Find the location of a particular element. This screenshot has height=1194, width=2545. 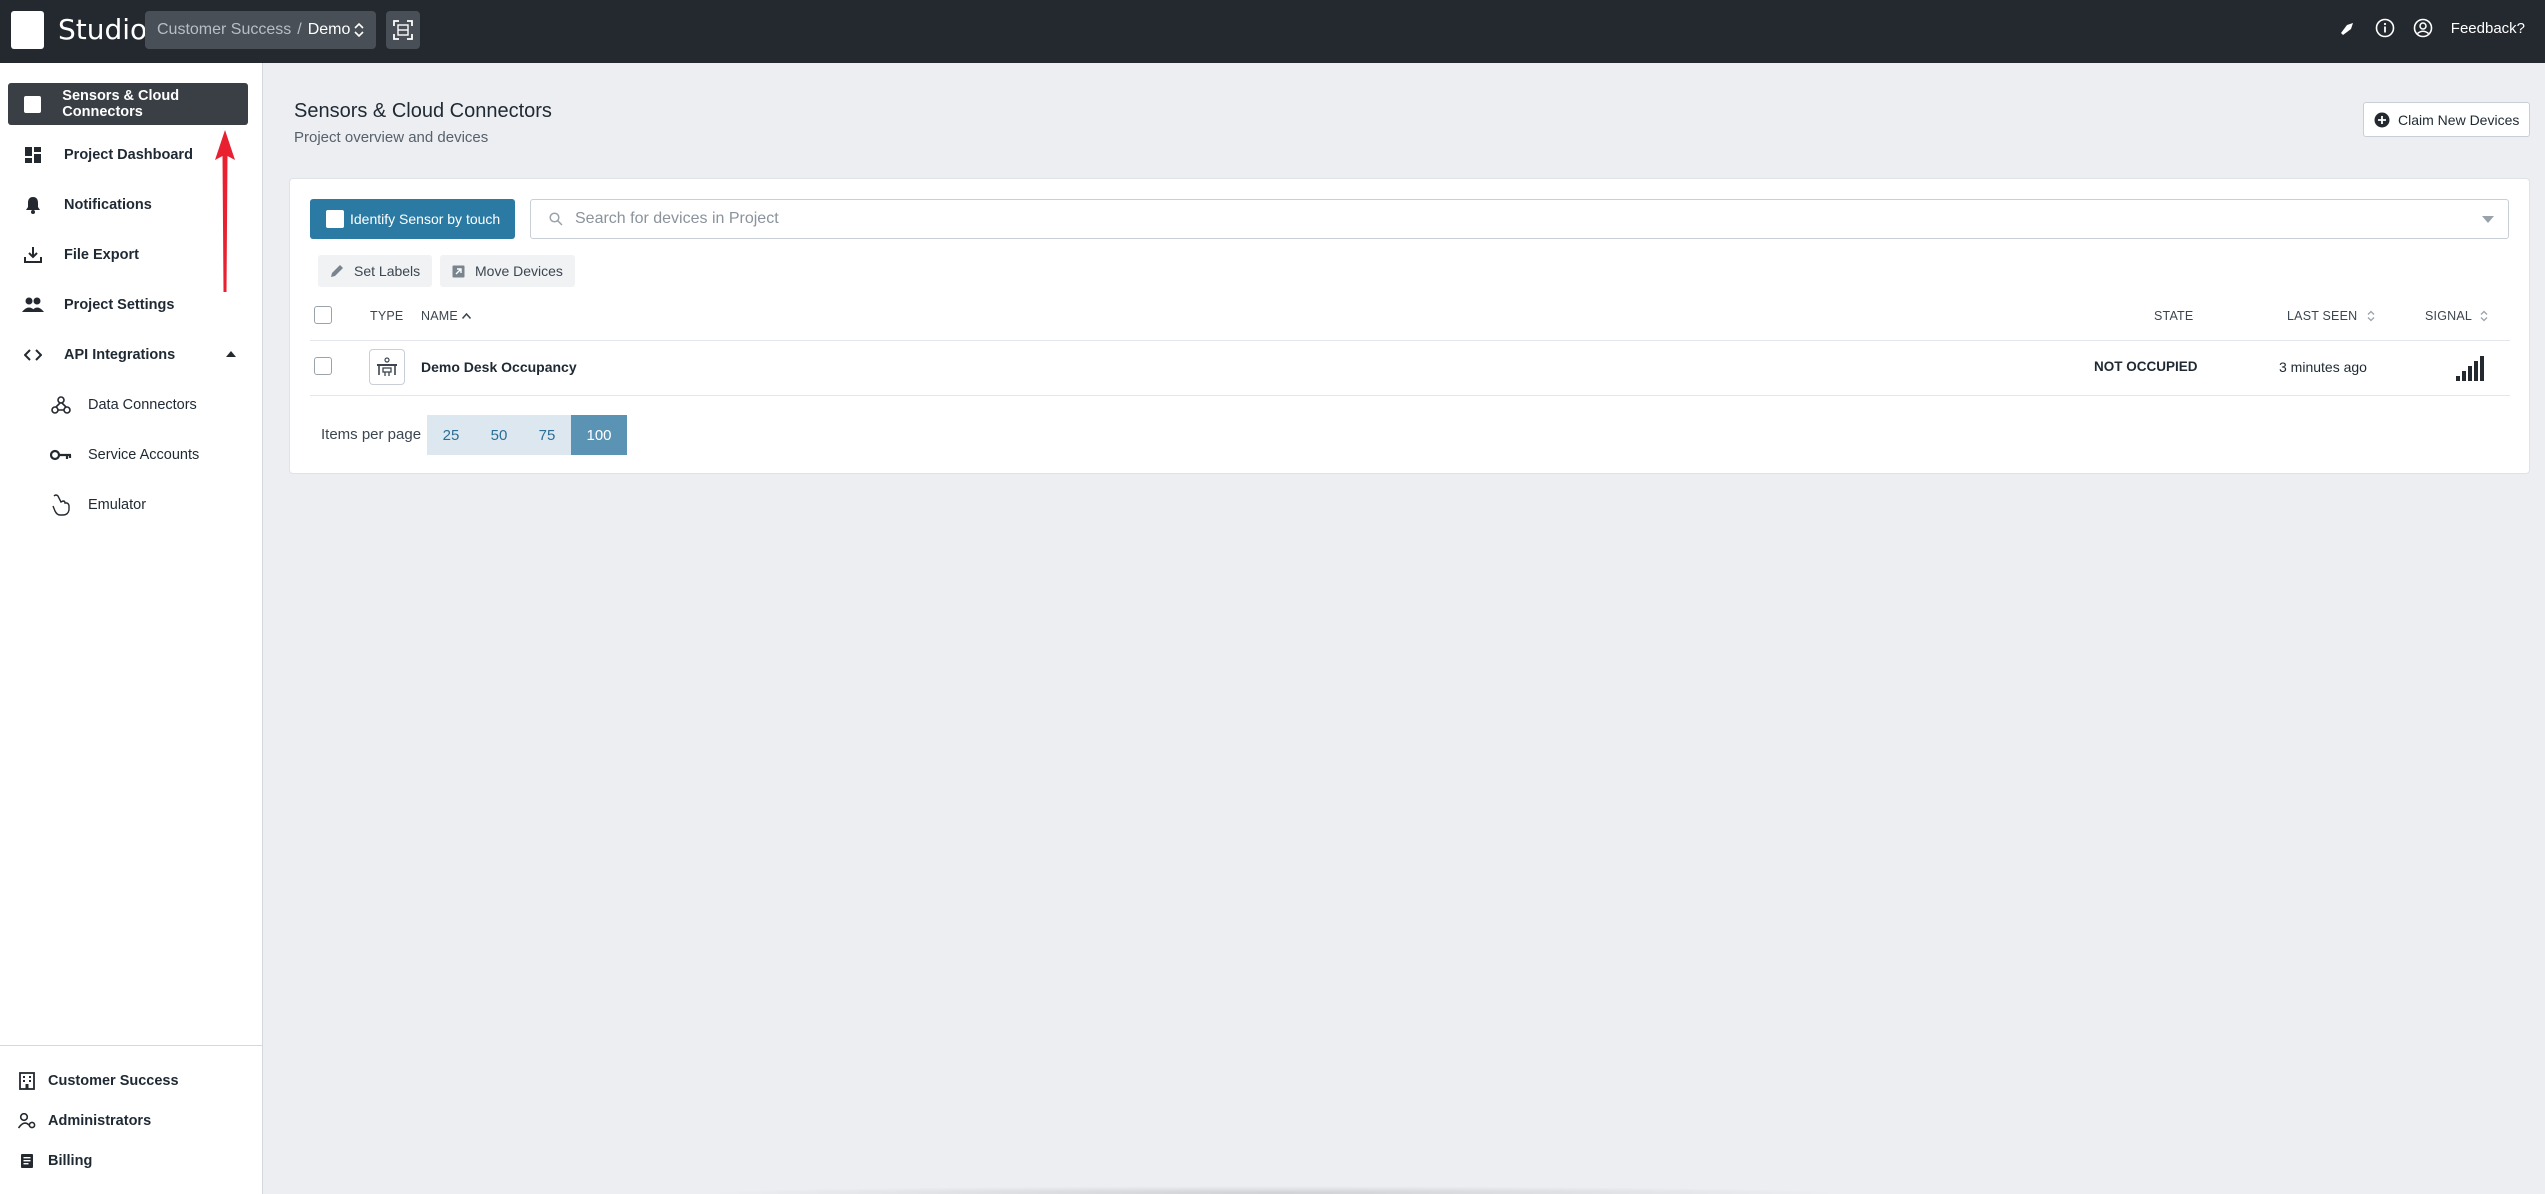

sidebar-item-label: Sensors & Cloud Connectors is located at coordinates (121, 104).